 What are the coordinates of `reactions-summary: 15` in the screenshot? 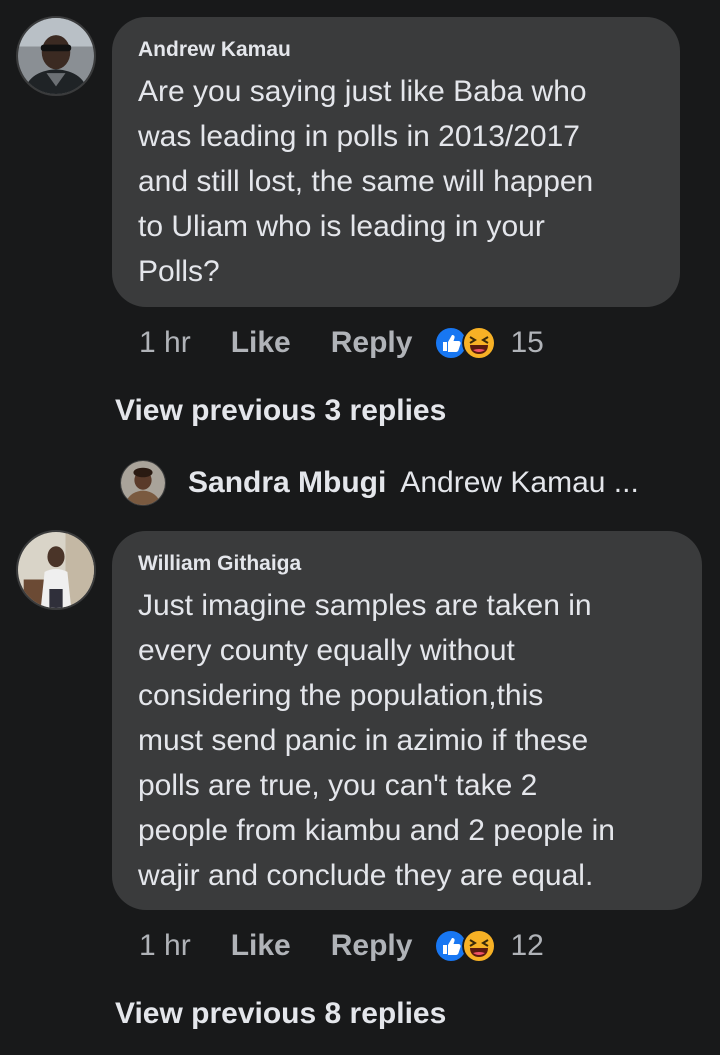 It's located at (489, 343).